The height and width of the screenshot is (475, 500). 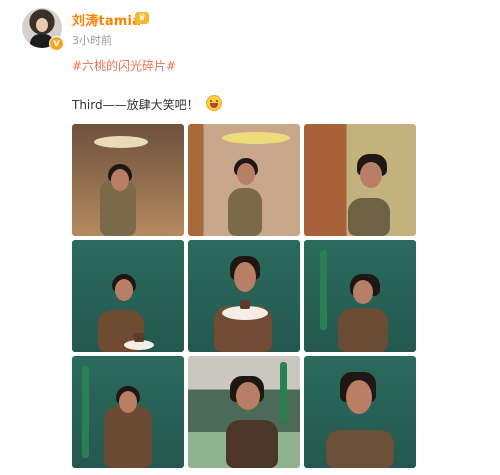 What do you see at coordinates (92, 40) in the screenshot?
I see `post-time: 3小时前` at bounding box center [92, 40].